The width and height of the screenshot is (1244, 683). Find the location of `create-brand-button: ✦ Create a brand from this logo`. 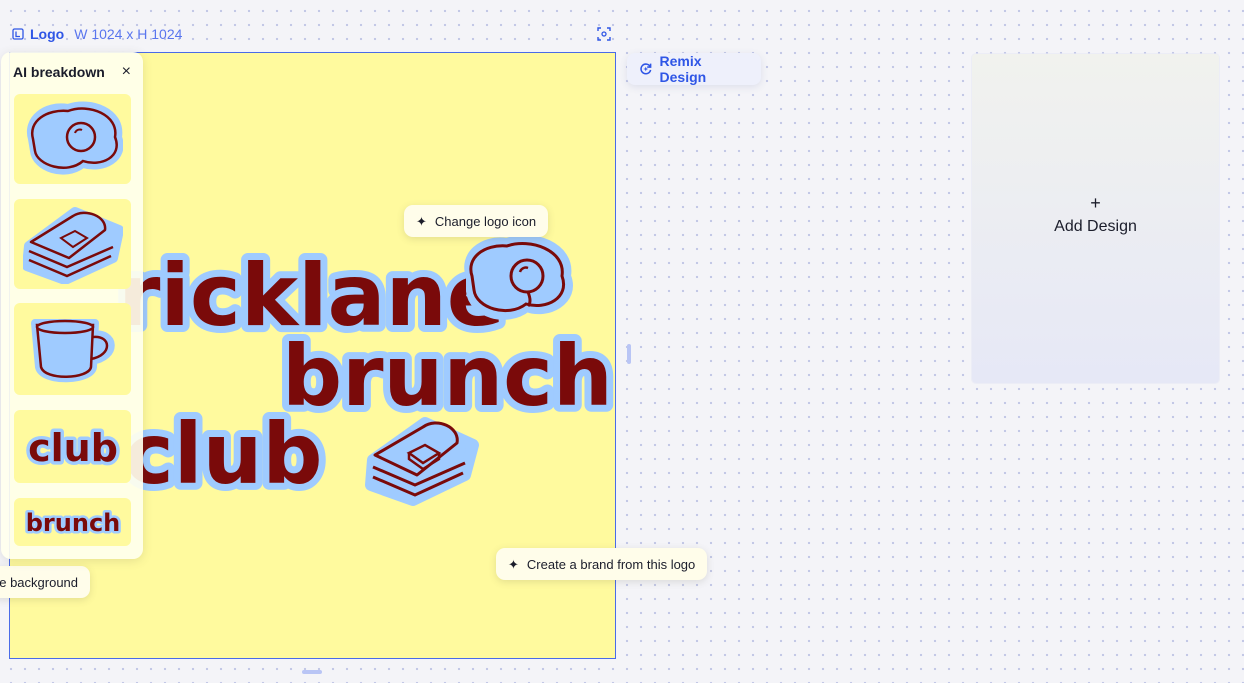

create-brand-button: ✦ Create a brand from this logo is located at coordinates (602, 564).